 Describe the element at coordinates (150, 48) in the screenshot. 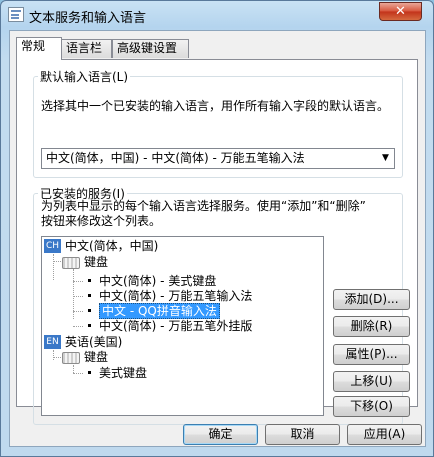

I see `tab-advanced-key-settings: 高级键设置` at that location.